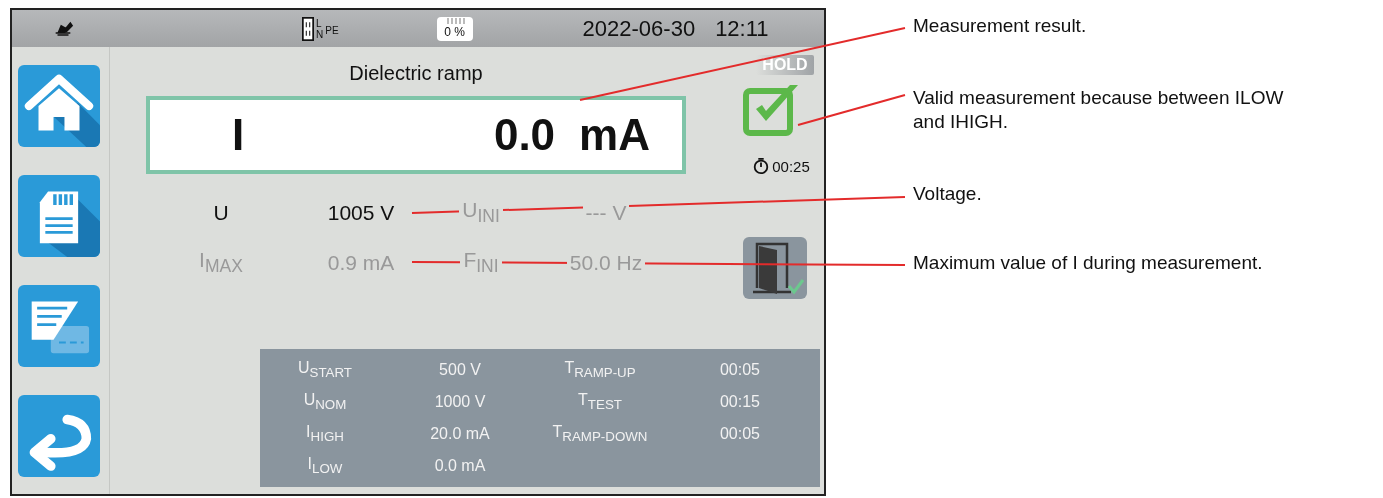 Image resolution: width=1383 pixels, height=498 pixels. What do you see at coordinates (325, 434) in the screenshot?
I see `parameter-label: I$_{HIGH}$` at bounding box center [325, 434].